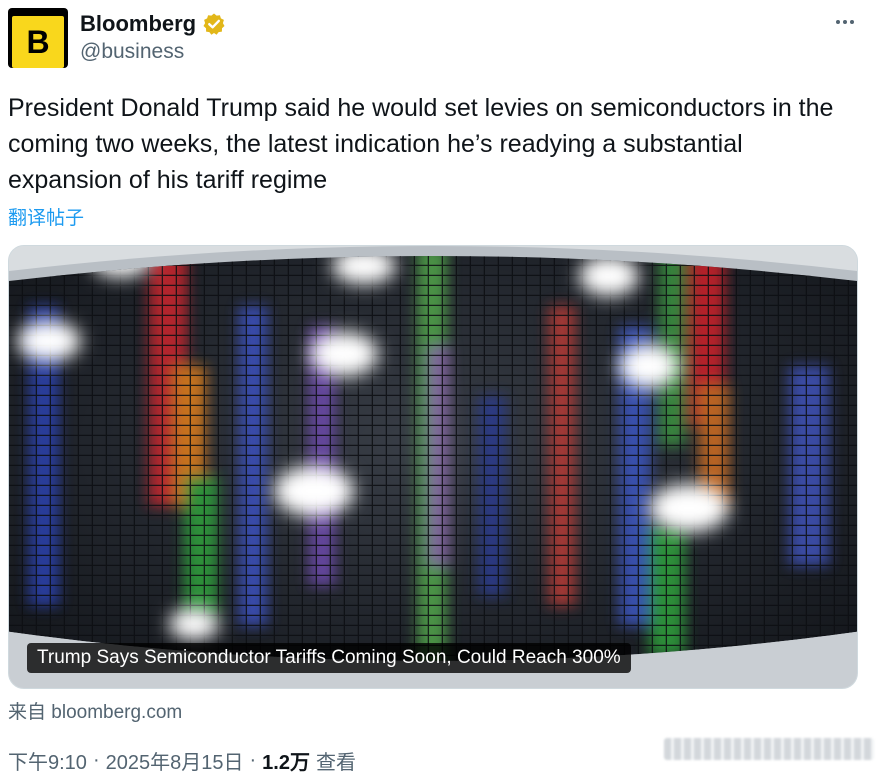  I want to click on display-name: Bloomberg, so click(138, 24).